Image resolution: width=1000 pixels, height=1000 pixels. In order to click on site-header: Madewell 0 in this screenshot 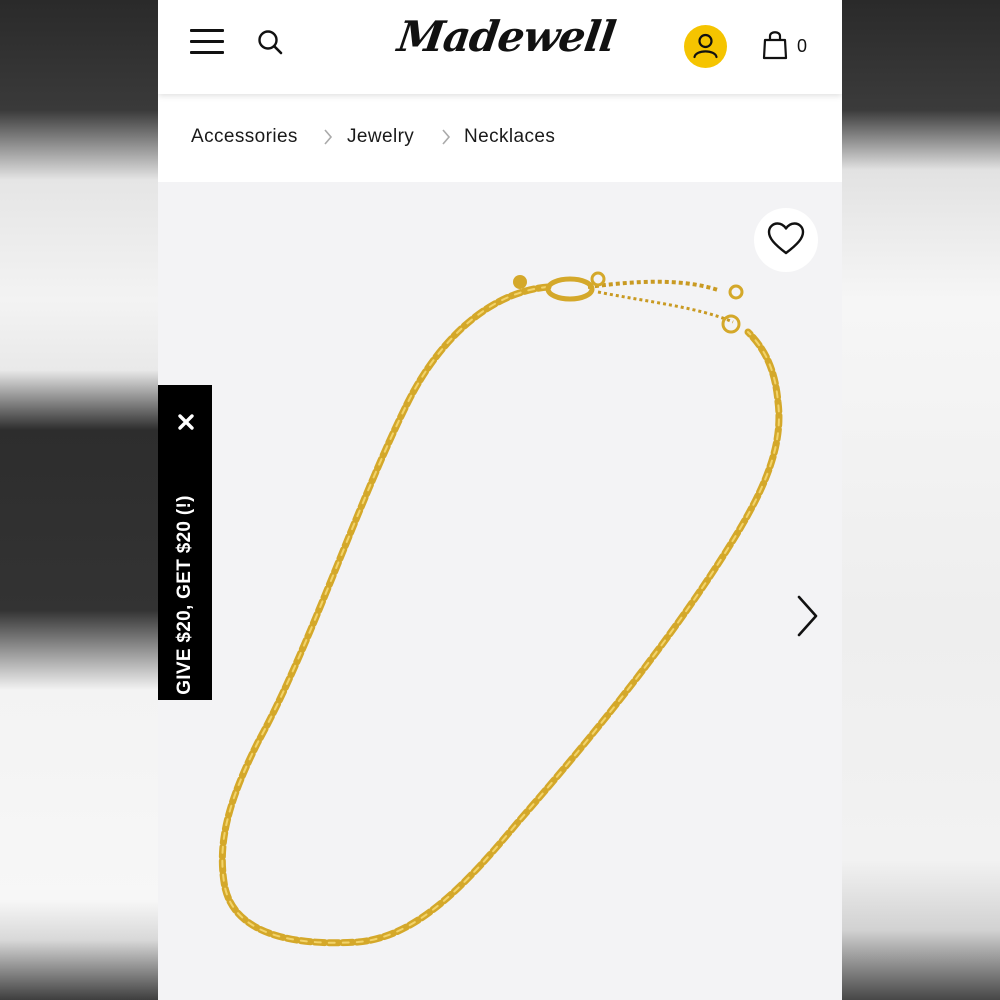, I will do `click(500, 47)`.